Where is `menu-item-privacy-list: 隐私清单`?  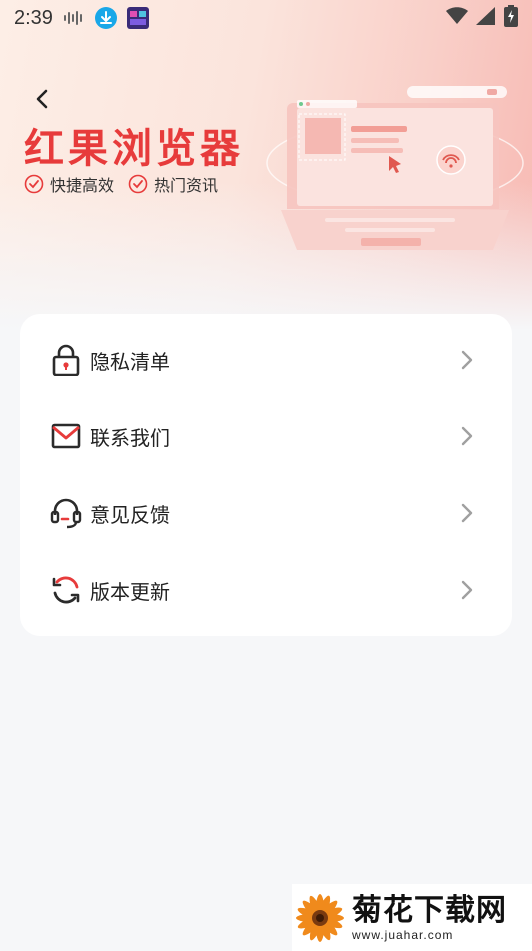 menu-item-privacy-list: 隐私清单 is located at coordinates (266, 360).